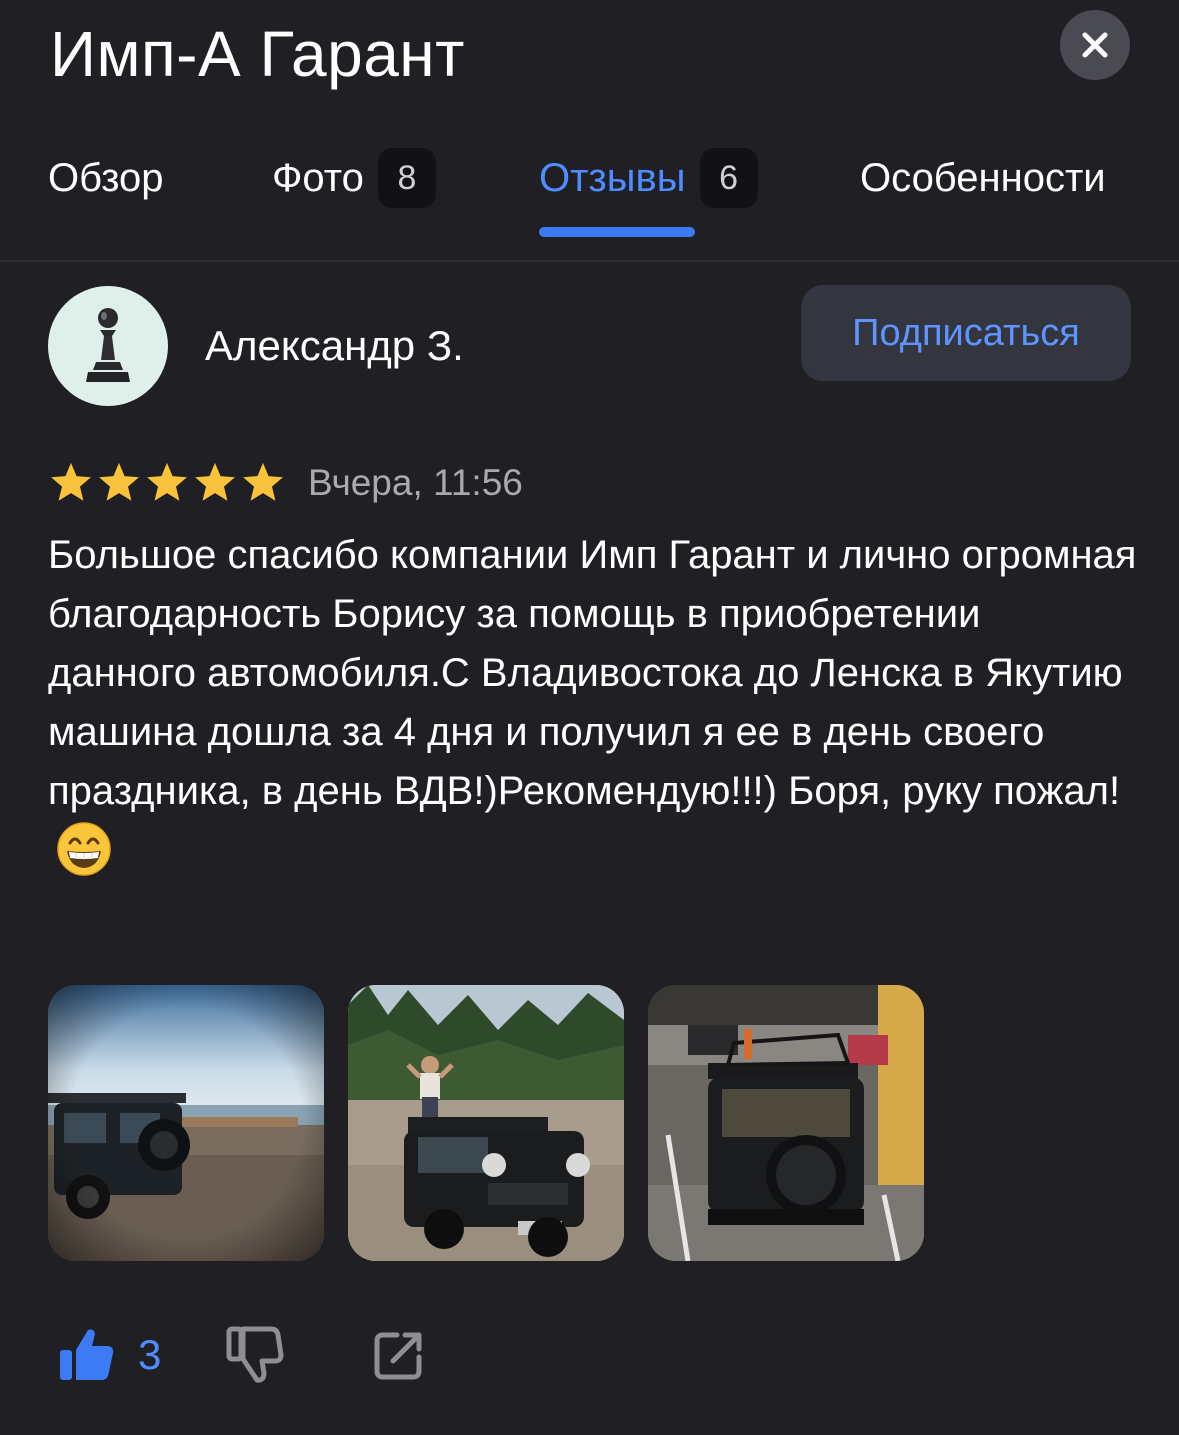  What do you see at coordinates (87, 1355) in the screenshot?
I see `thumbs-up-icon` at bounding box center [87, 1355].